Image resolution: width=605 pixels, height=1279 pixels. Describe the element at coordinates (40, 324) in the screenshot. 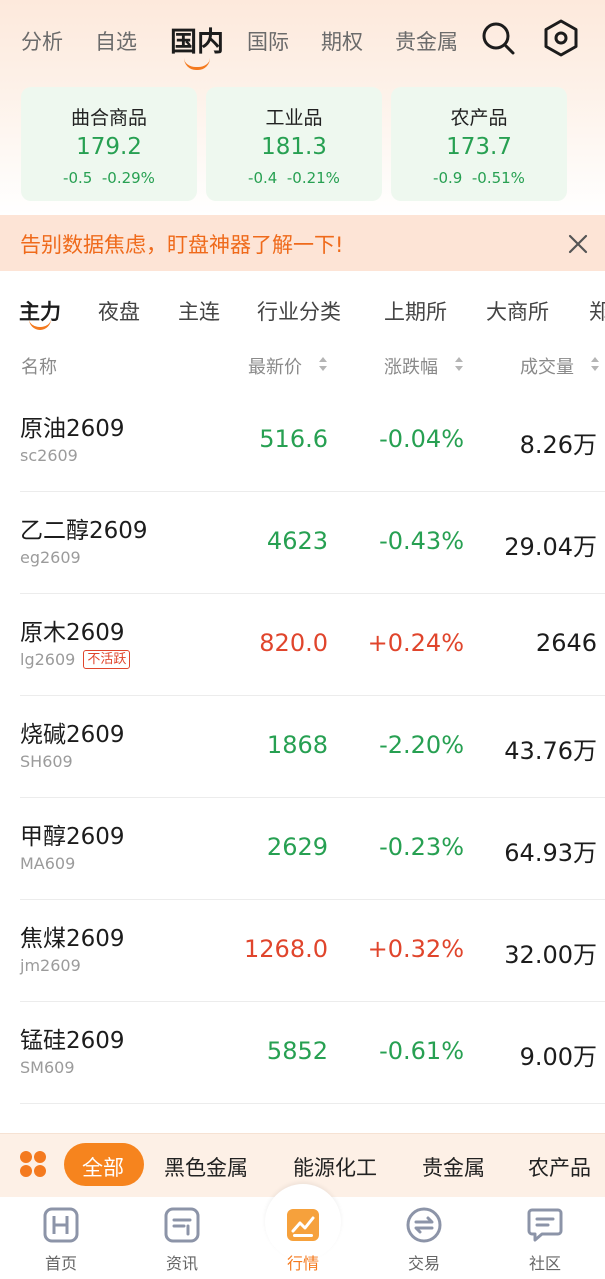

I see `active-subtab-indicator` at that location.